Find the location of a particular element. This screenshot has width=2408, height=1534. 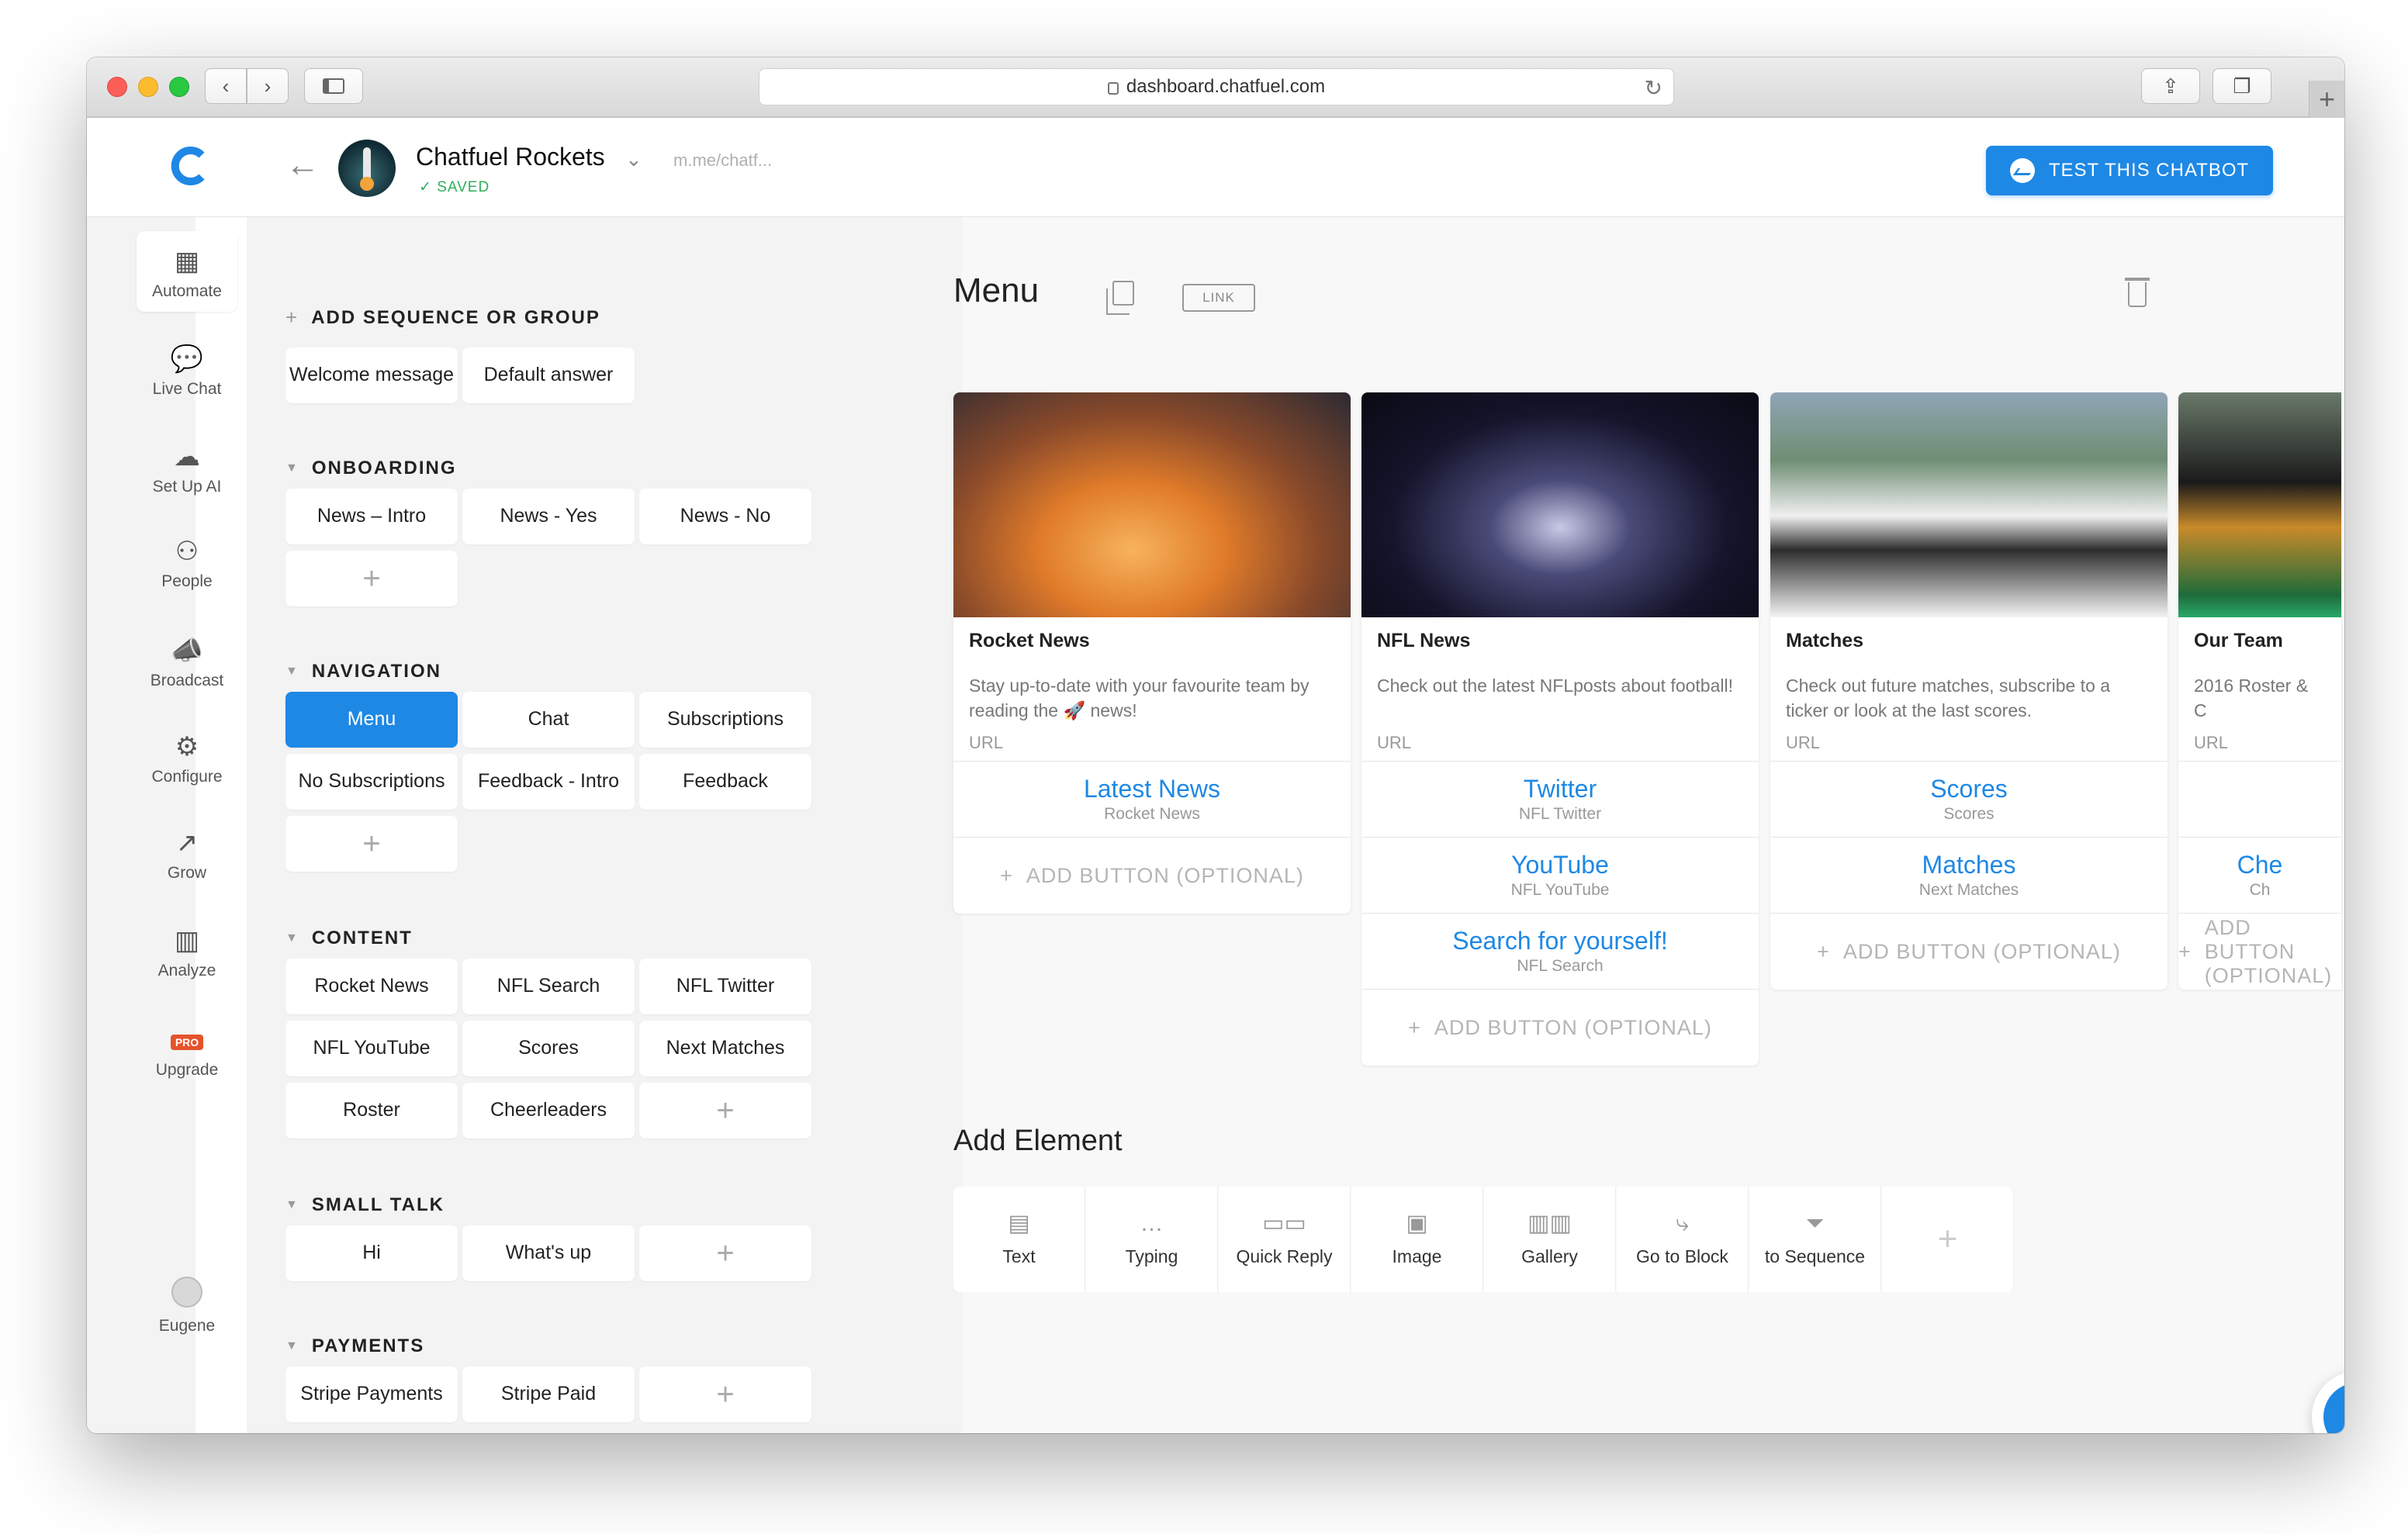

duplicate-icon is located at coordinates (1120, 298).